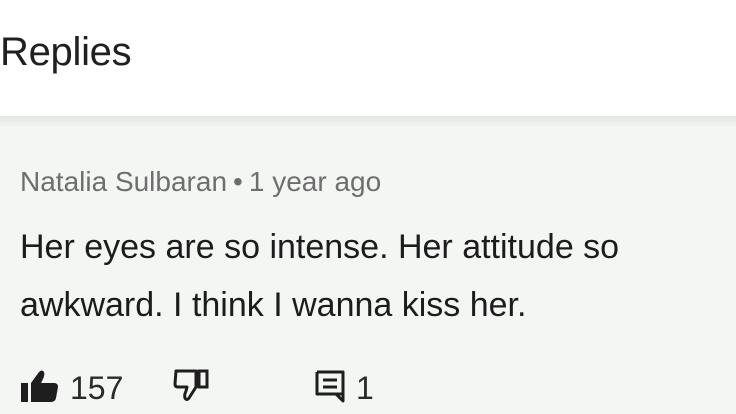 The height and width of the screenshot is (414, 736). What do you see at coordinates (66, 52) in the screenshot?
I see `page-title: Replies` at bounding box center [66, 52].